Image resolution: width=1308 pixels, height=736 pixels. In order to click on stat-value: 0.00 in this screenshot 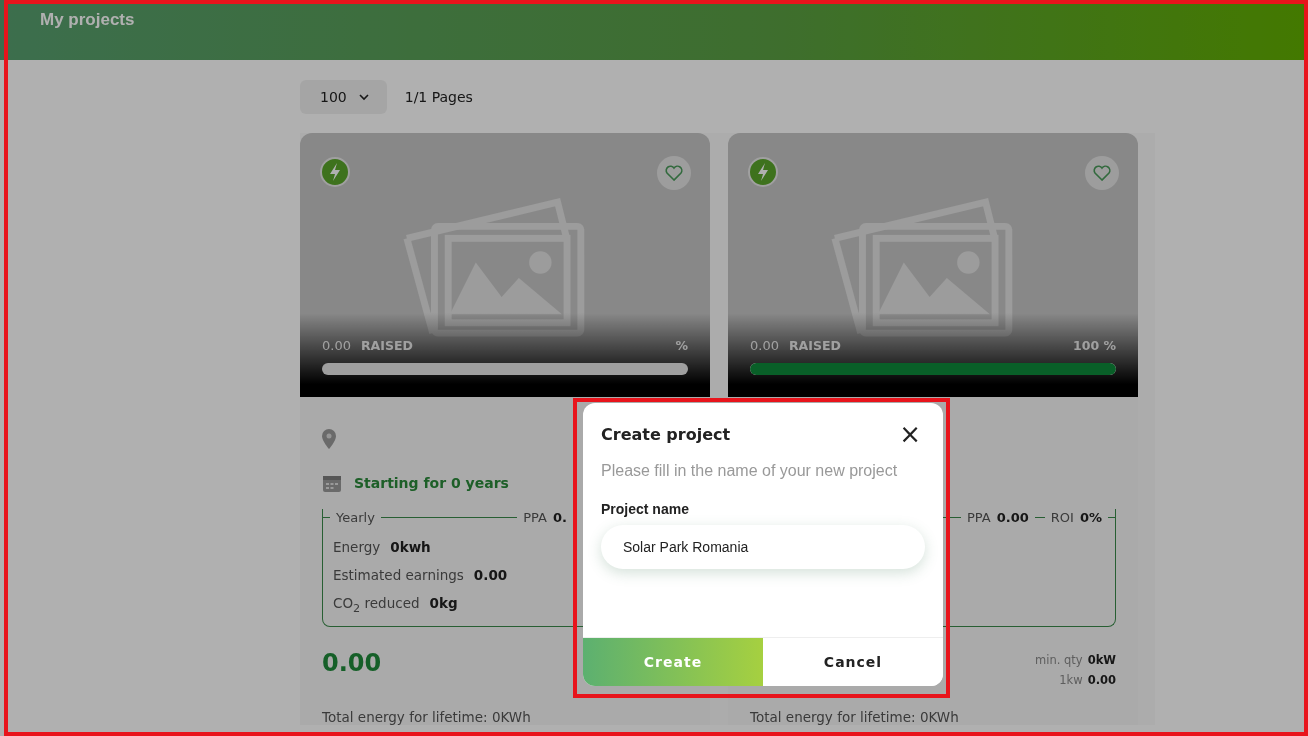, I will do `click(490, 575)`.